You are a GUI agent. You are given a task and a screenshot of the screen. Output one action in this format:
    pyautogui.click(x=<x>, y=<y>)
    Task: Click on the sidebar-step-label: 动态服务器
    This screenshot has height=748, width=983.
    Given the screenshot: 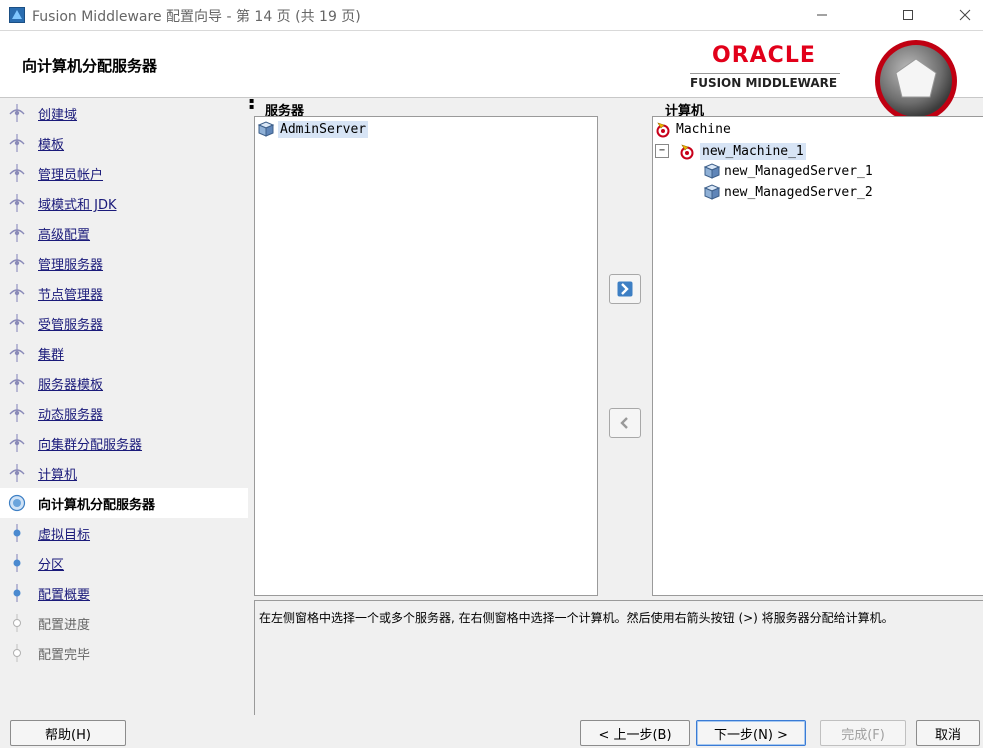 What is the action you would take?
    pyautogui.click(x=71, y=415)
    